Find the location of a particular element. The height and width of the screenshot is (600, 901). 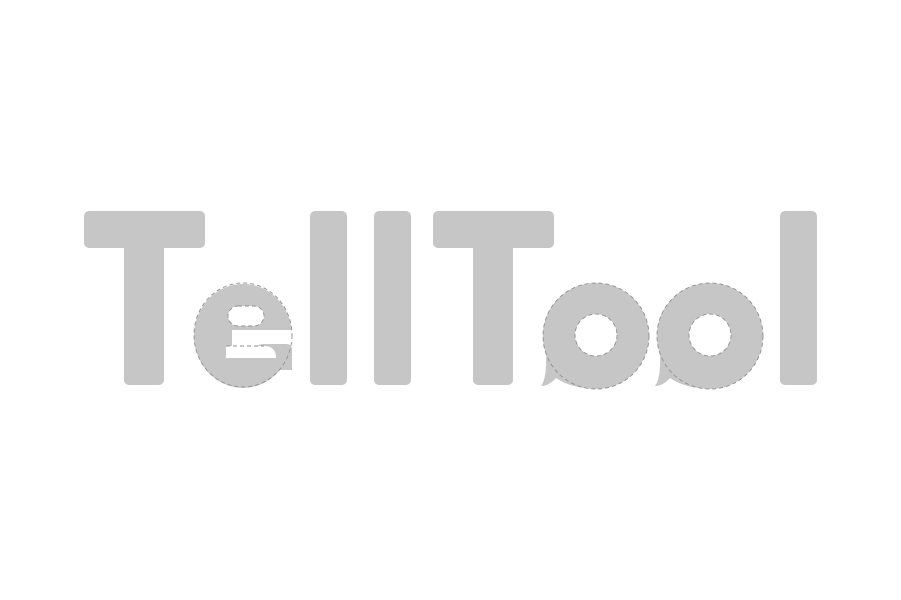

letter-o-1-speech-bubble-icon is located at coordinates (595, 335).